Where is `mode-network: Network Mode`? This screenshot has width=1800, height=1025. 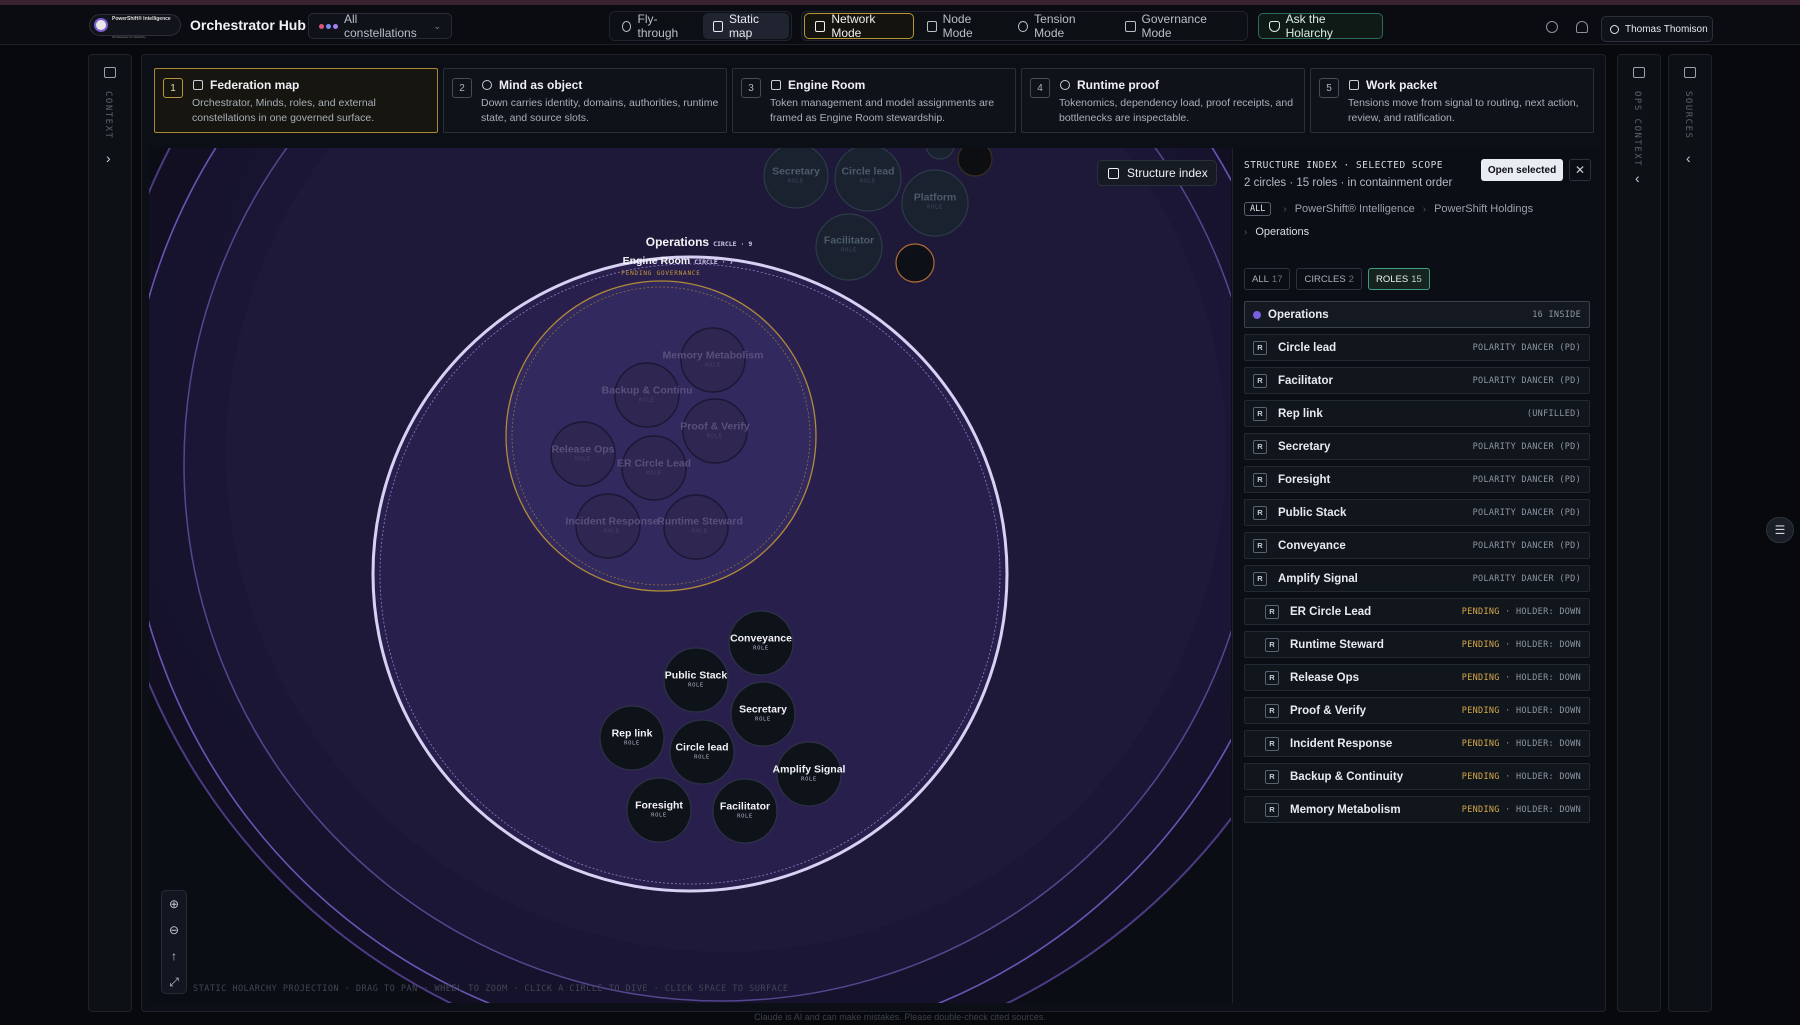
mode-network: Network Mode is located at coordinates (859, 26).